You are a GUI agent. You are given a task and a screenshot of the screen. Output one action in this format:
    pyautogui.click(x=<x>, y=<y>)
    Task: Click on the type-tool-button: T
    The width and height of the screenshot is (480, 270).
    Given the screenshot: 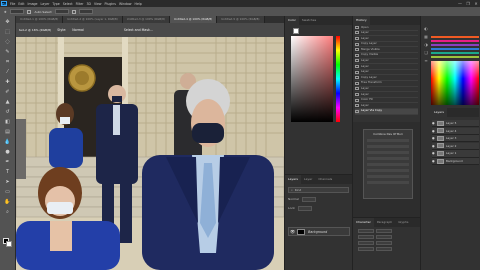 What is the action you would take?
    pyautogui.click(x=8, y=171)
    